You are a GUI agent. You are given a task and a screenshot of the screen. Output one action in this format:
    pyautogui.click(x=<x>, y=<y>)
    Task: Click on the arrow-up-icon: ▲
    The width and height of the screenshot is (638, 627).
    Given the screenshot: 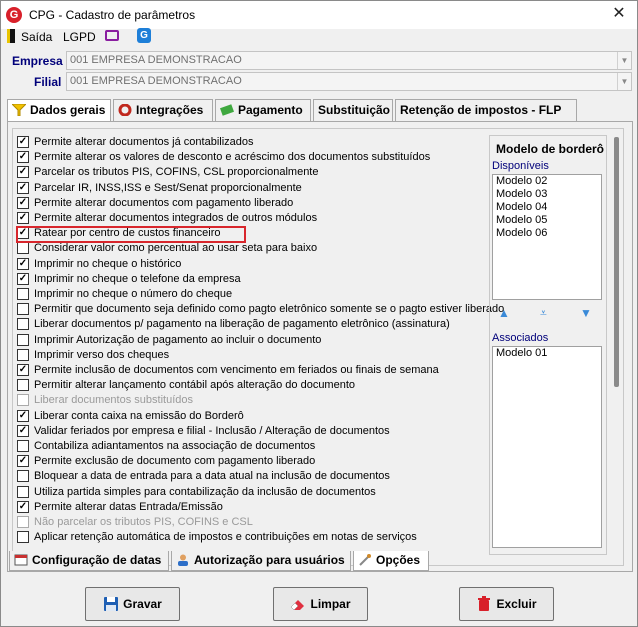 What is the action you would take?
    pyautogui.click(x=504, y=313)
    